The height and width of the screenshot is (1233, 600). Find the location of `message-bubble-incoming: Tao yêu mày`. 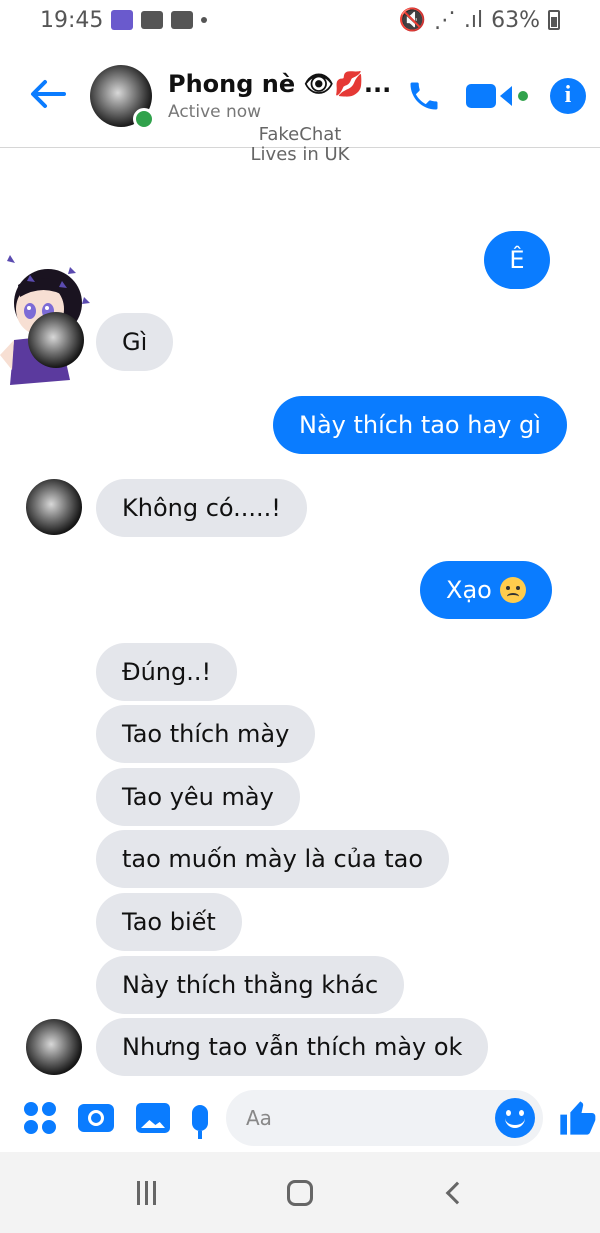

message-bubble-incoming: Tao yêu mày is located at coordinates (198, 797).